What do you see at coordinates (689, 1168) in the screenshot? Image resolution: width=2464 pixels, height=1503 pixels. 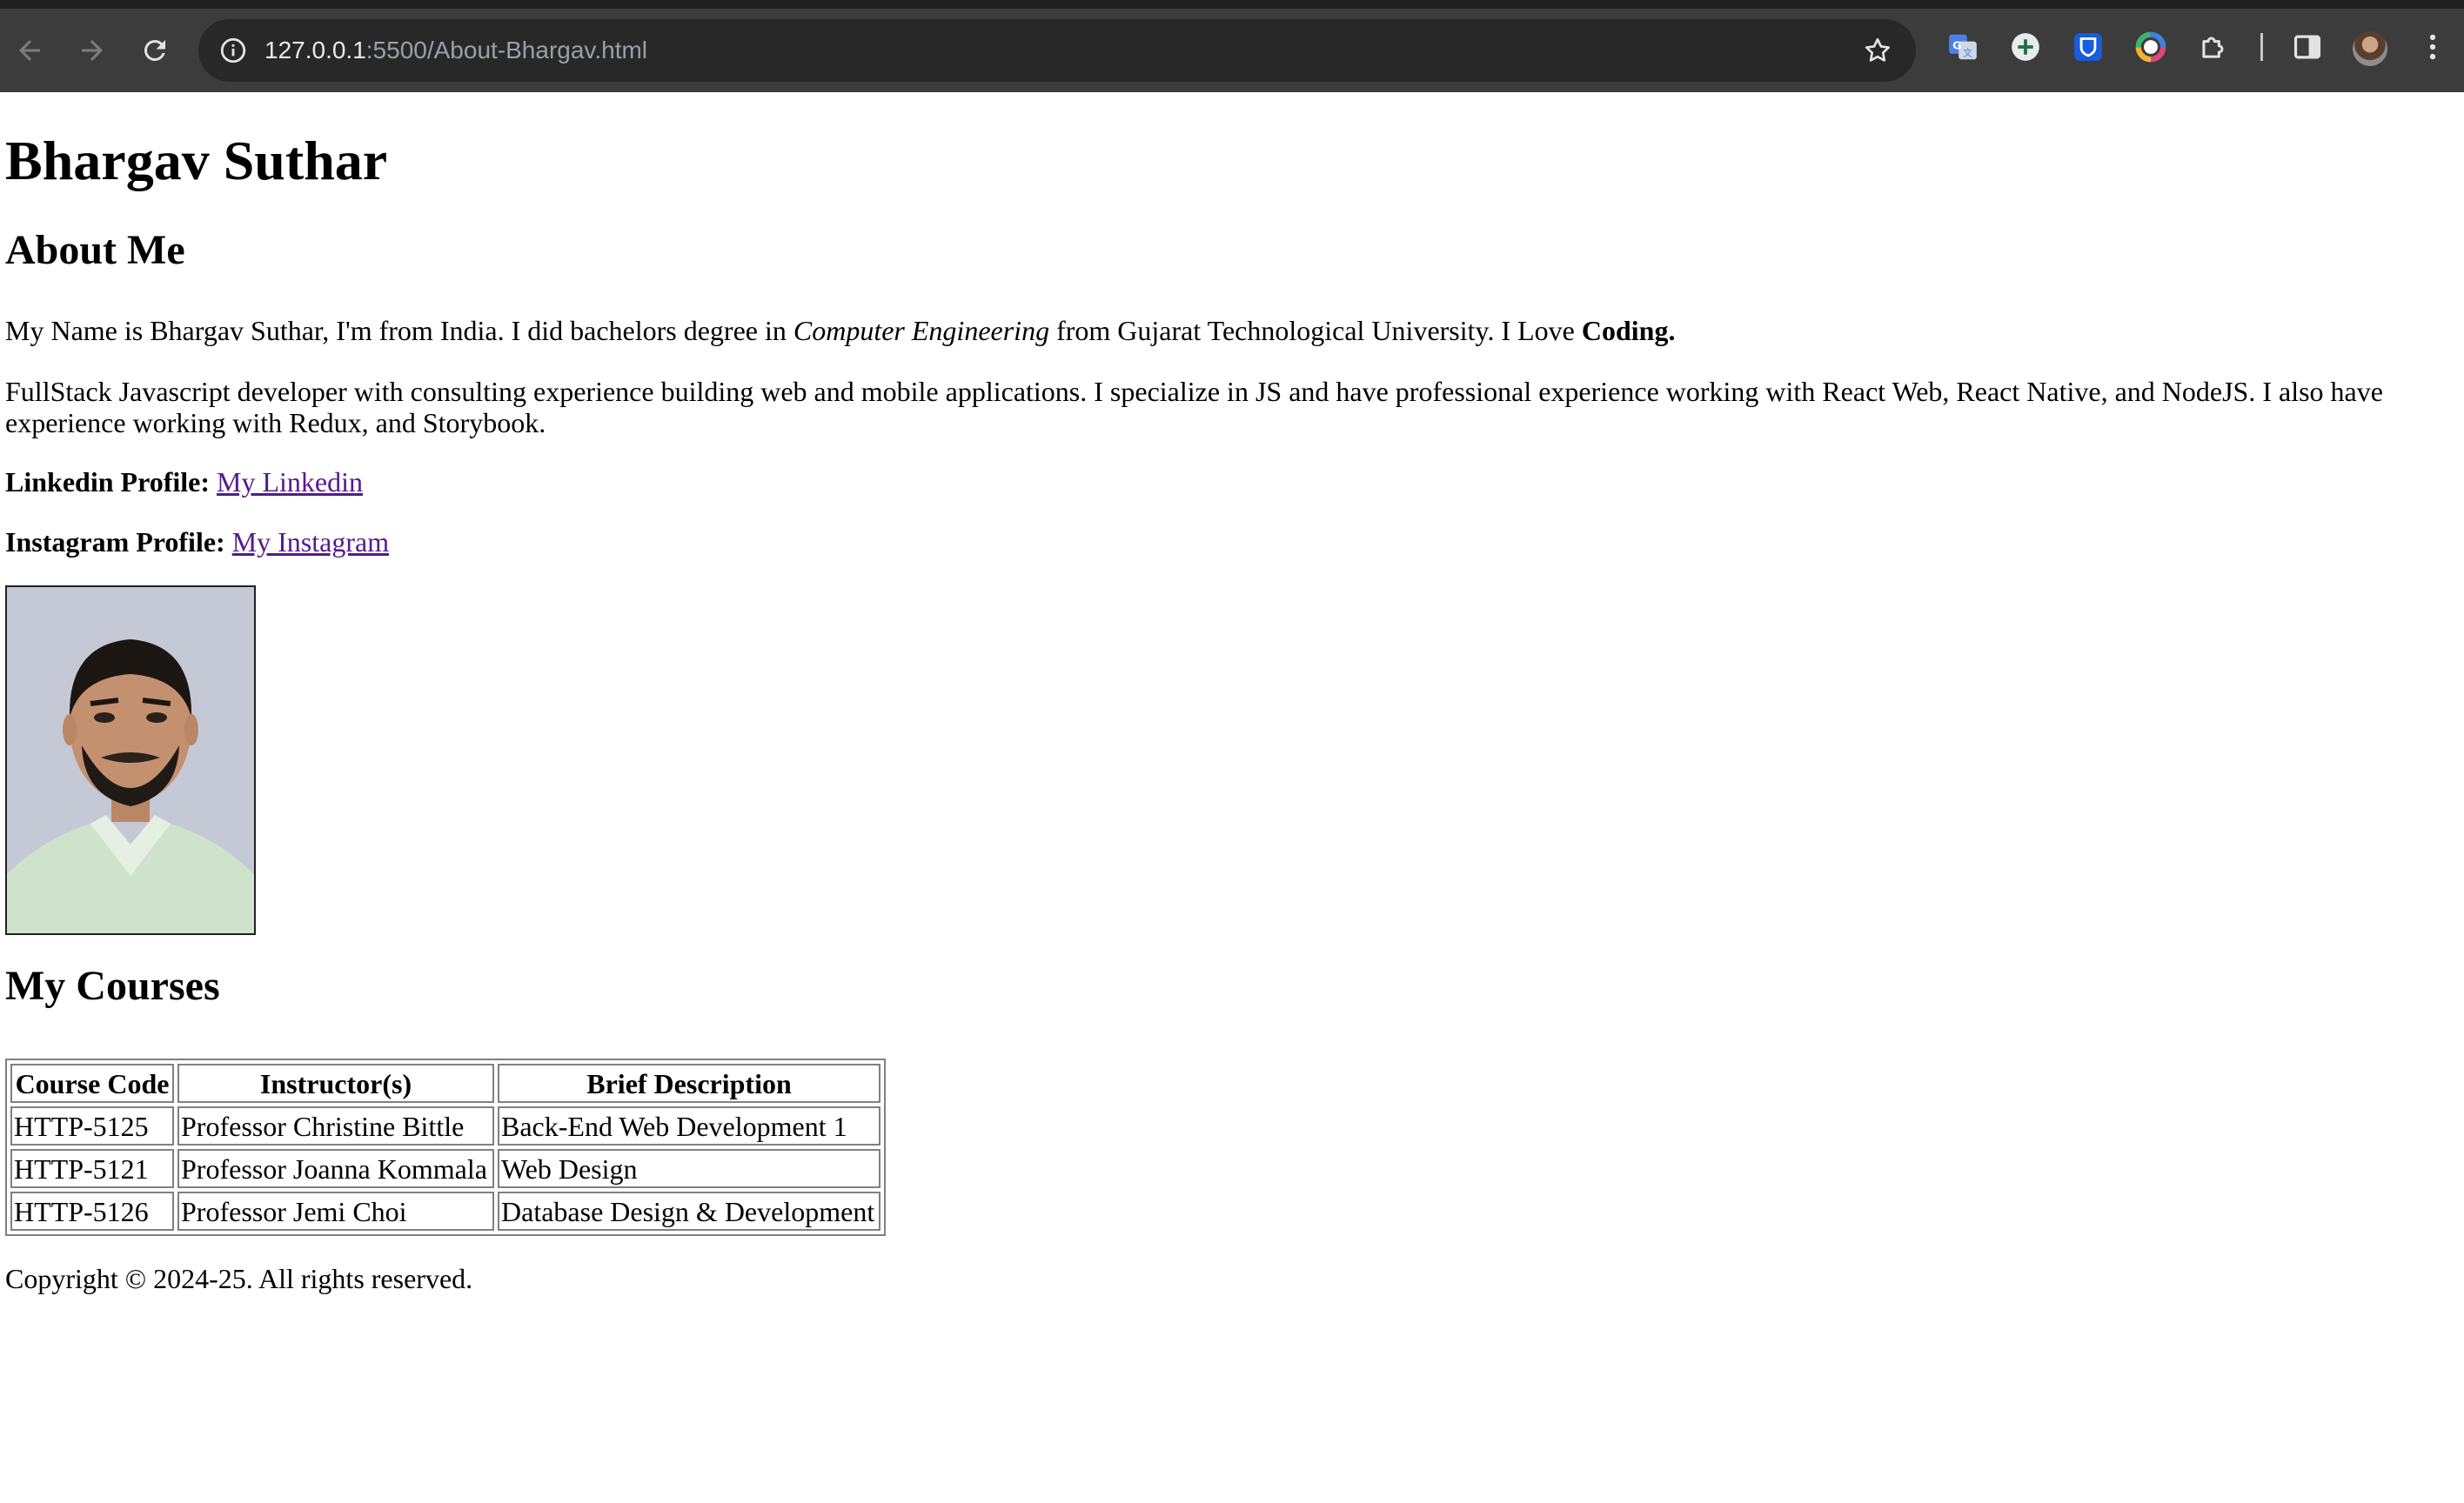 I see `description-cell: Web Design` at bounding box center [689, 1168].